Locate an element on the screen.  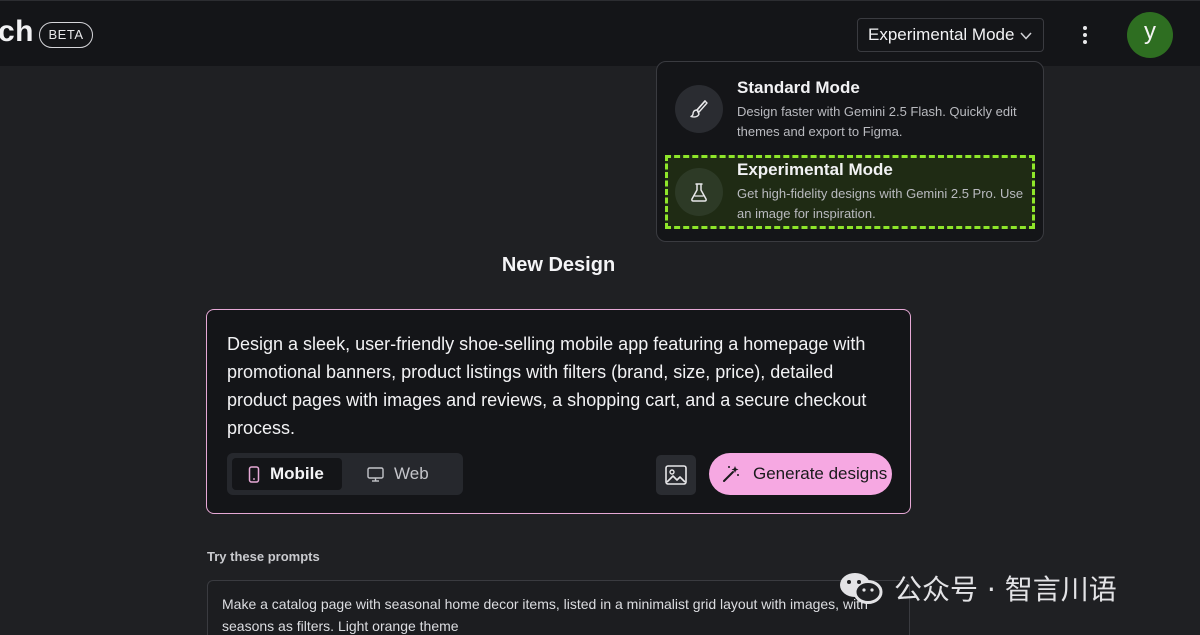
mode-option-title: Standard Mode is located at coordinates (798, 87).